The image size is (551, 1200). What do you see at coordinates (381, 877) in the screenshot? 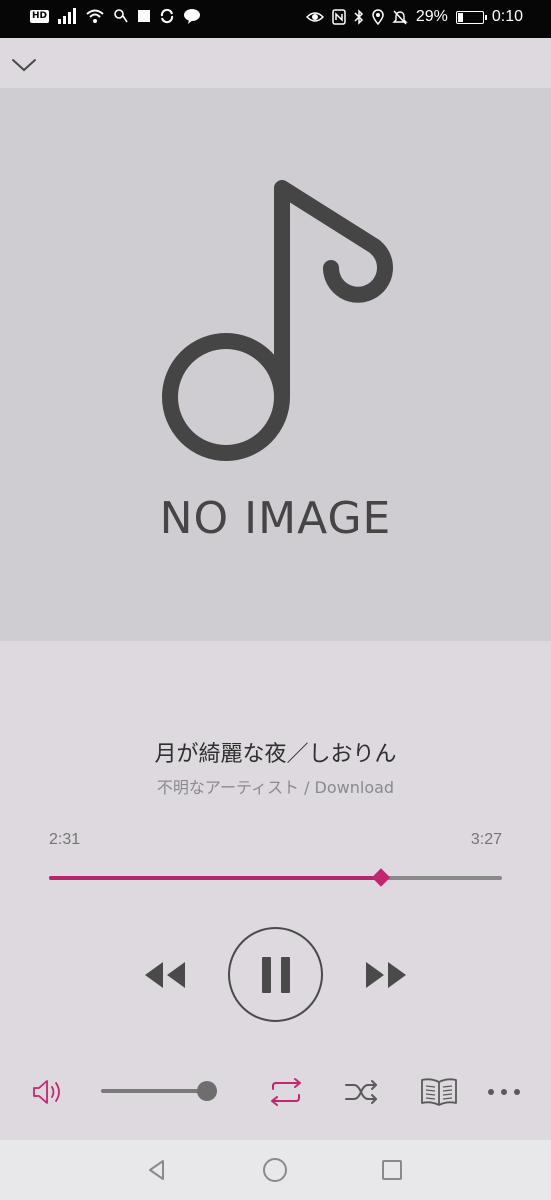
I see `seek-thumb` at bounding box center [381, 877].